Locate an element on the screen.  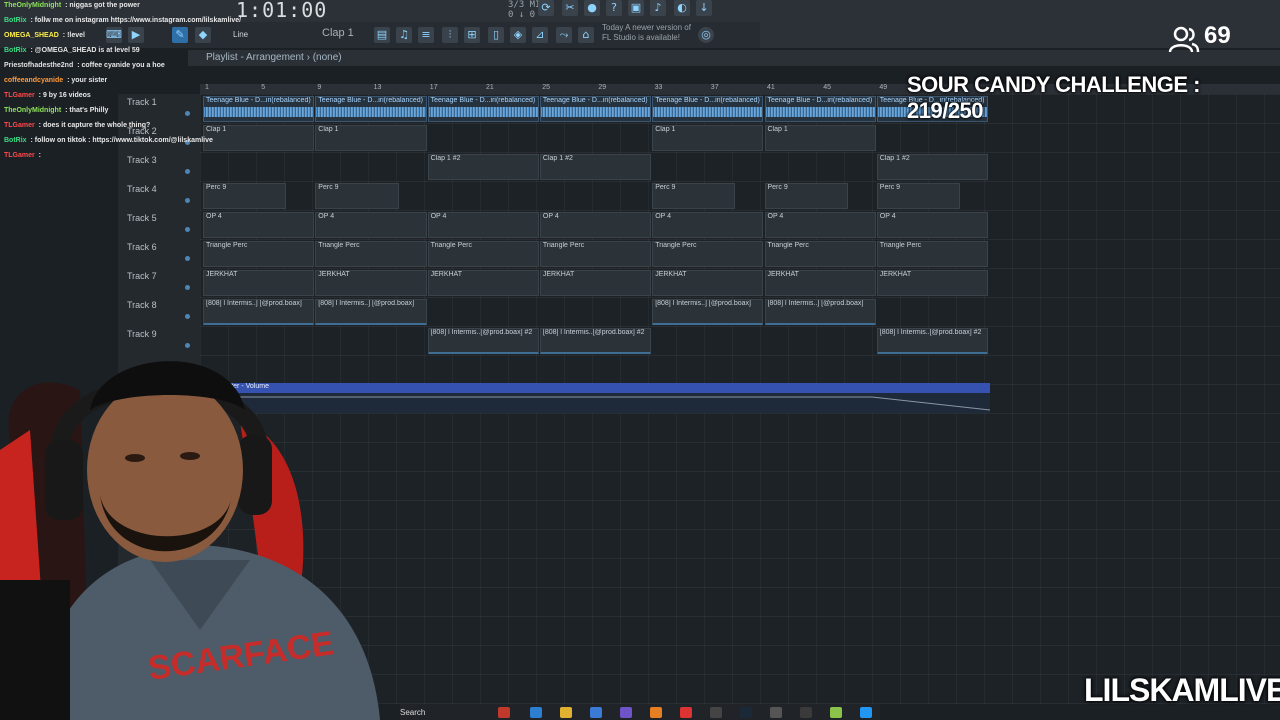
pattern-selector: Clap 1 is located at coordinates (338, 33).